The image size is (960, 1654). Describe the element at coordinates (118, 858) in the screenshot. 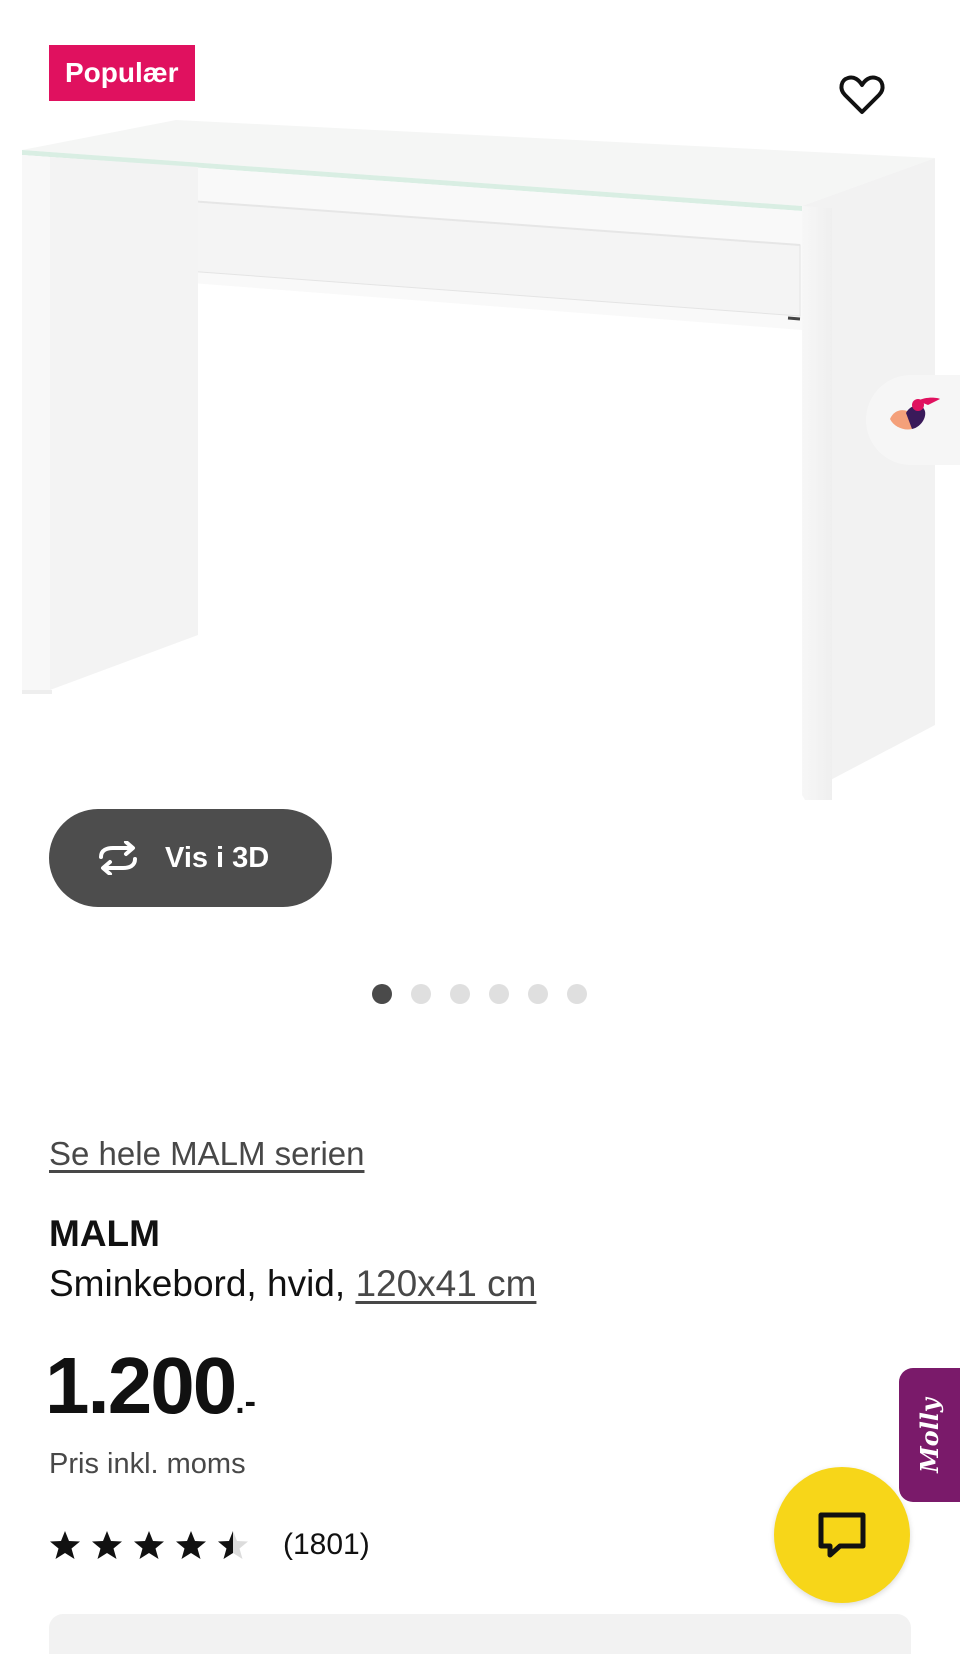

I see `rotate-3d-icon` at that location.